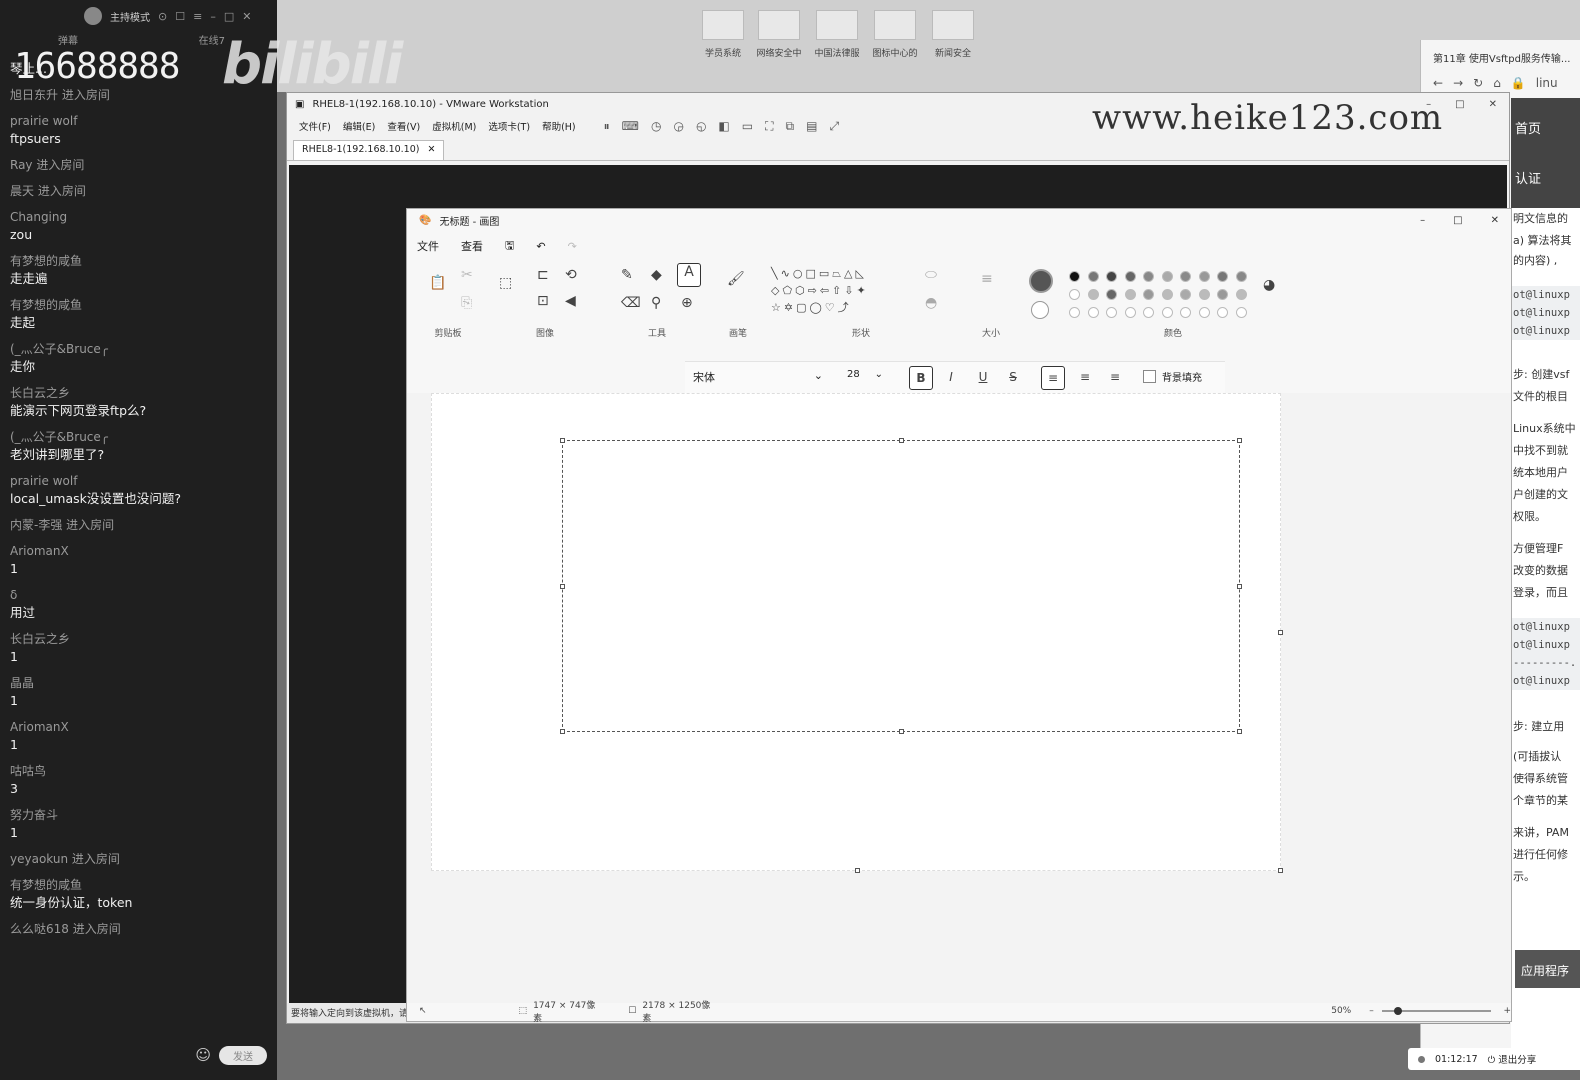 The height and width of the screenshot is (1080, 1580). Describe the element at coordinates (559, 126) in the screenshot. I see `menu-help: 帮助(H)` at that location.